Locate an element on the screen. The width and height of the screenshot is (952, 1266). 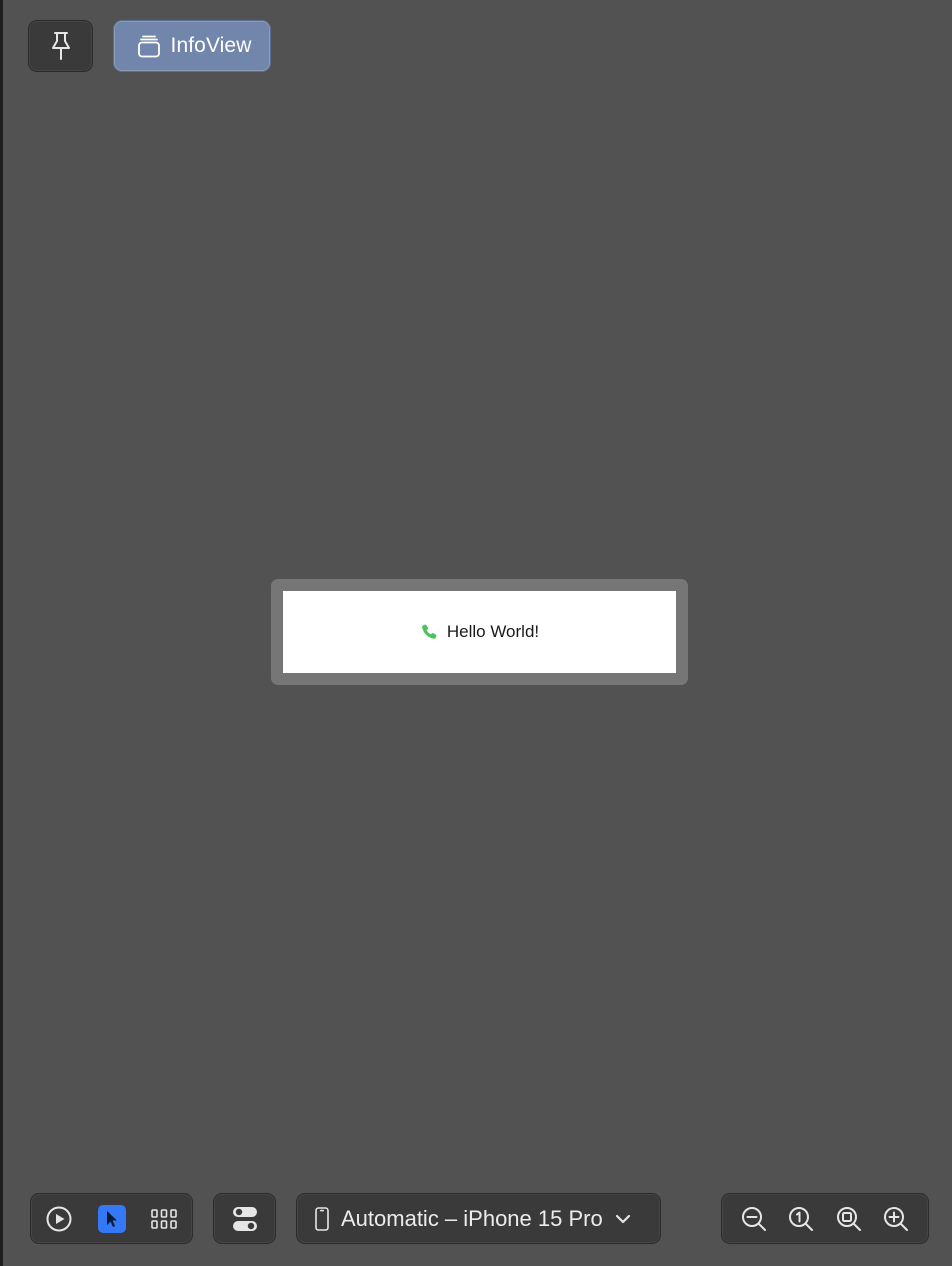
zoom-in-icon is located at coordinates (896, 1219).